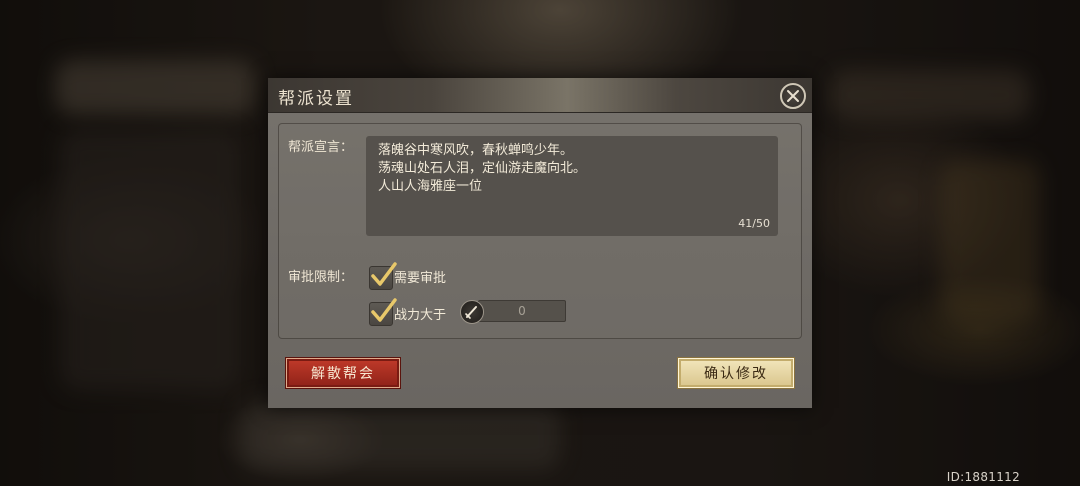 This screenshot has height=486, width=1080. I want to click on declaration-line: 落魄谷中寒风吹，春秋蝉鸣少年。, so click(476, 150).